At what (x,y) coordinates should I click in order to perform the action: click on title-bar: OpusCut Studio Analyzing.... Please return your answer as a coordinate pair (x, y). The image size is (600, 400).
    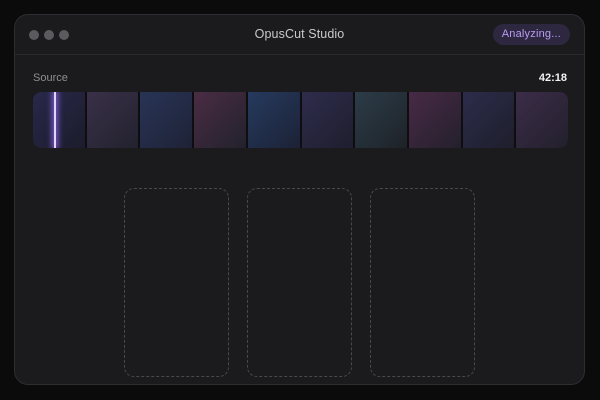
    Looking at the image, I should click on (299, 35).